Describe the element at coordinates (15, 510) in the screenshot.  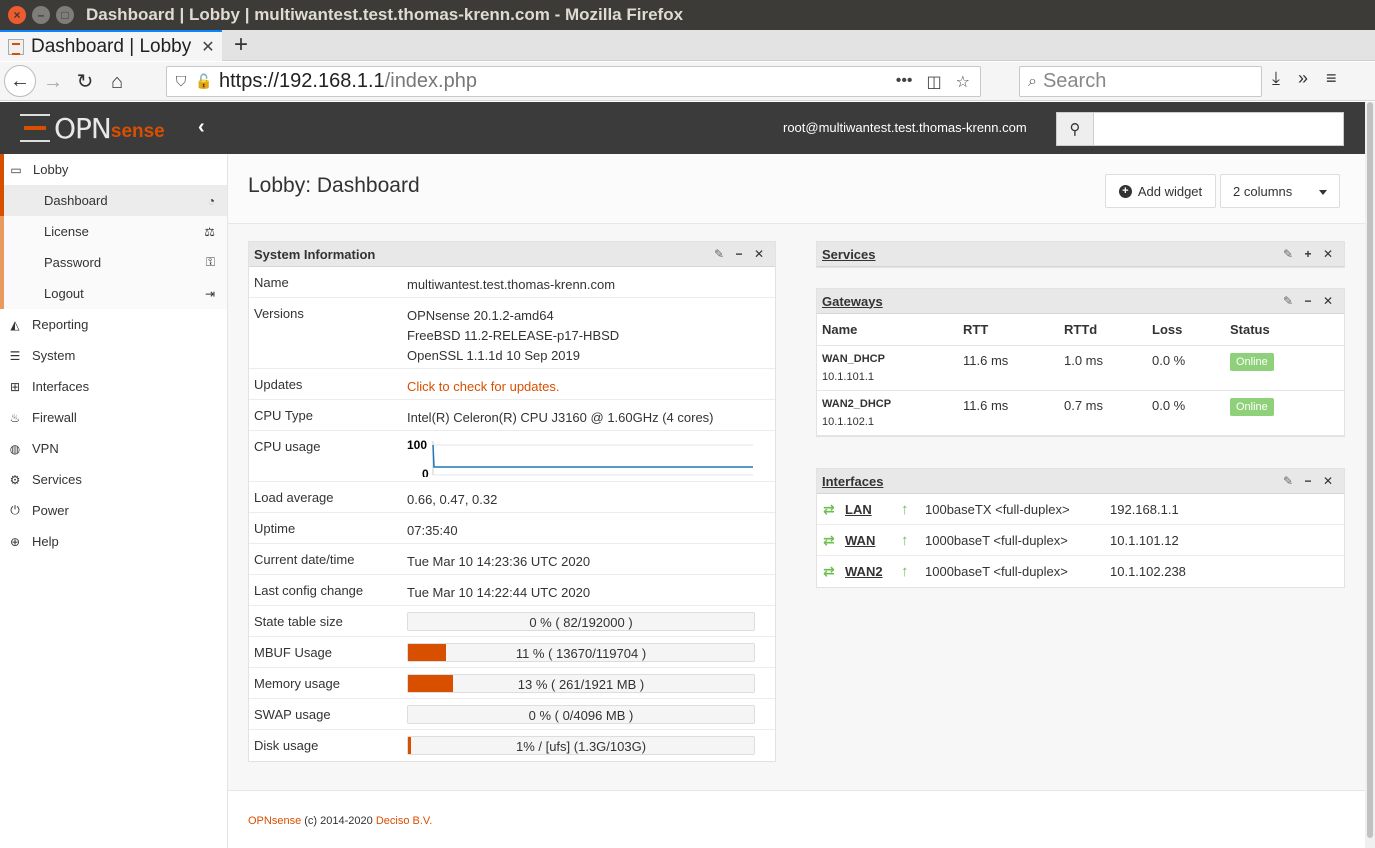
I see `plug-icon: ⏻` at that location.